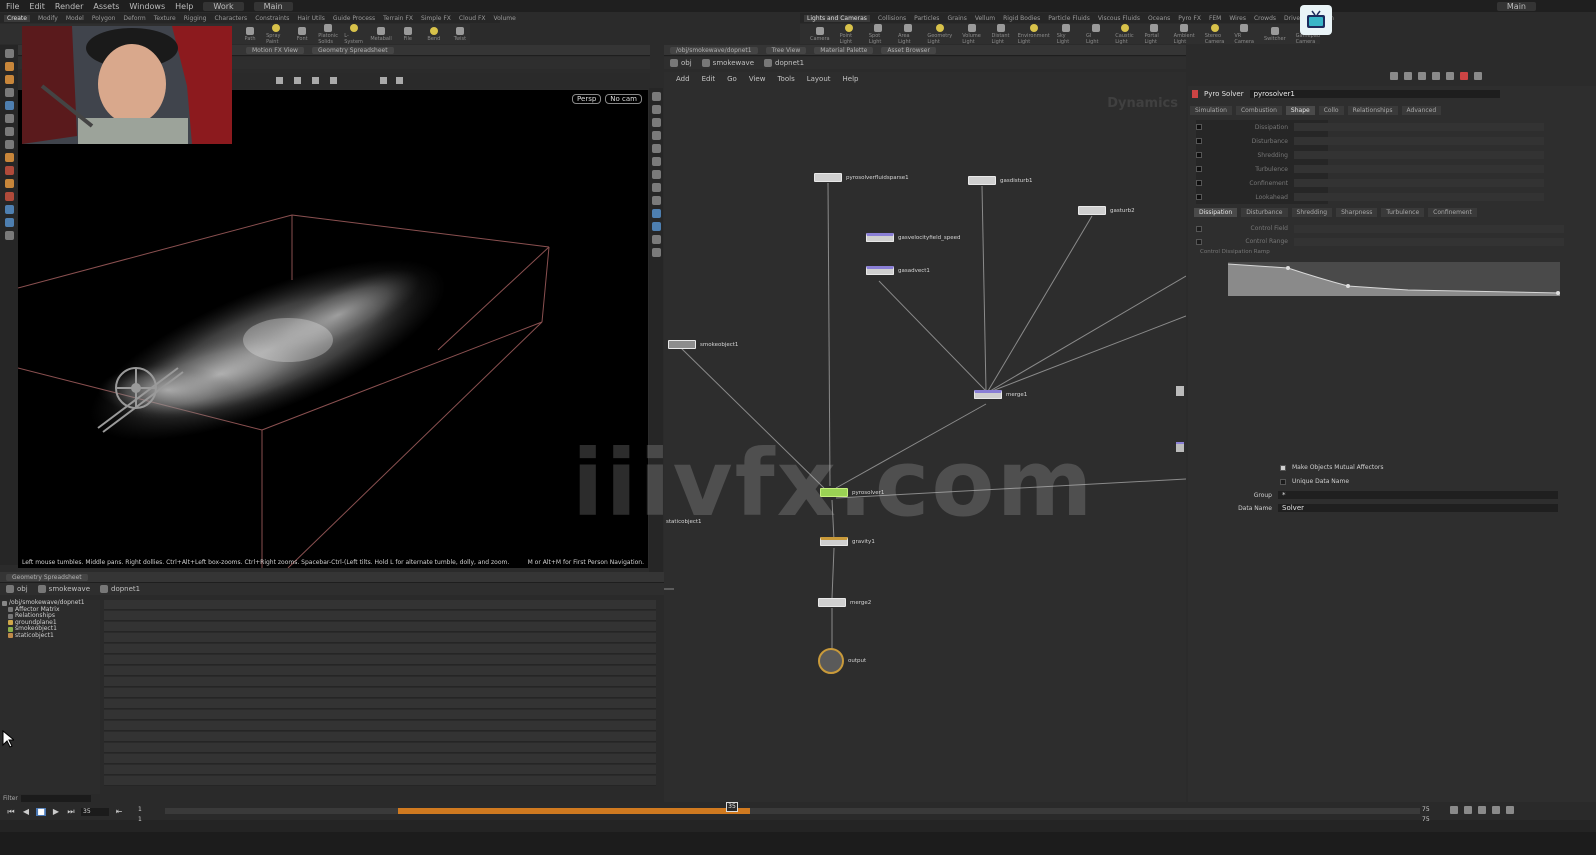 This screenshot has width=1596, height=855. I want to click on shelf-tool: Platonic Solids, so click(328, 34).